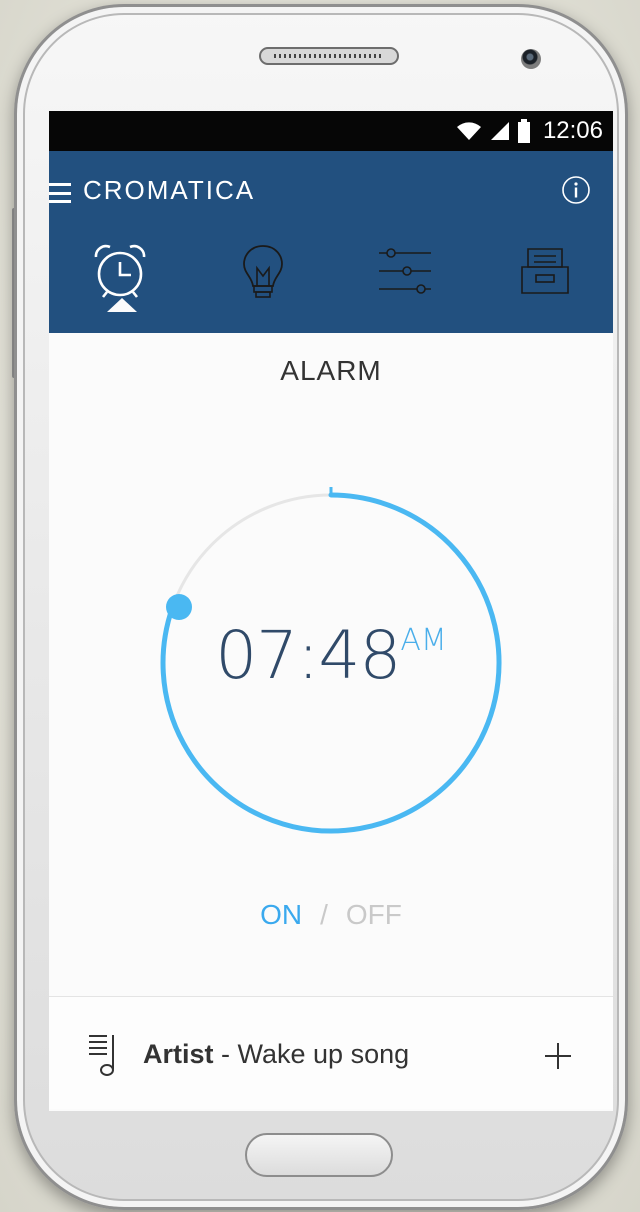 The image size is (640, 1212). I want to click on tab-archive, so click(545, 271).